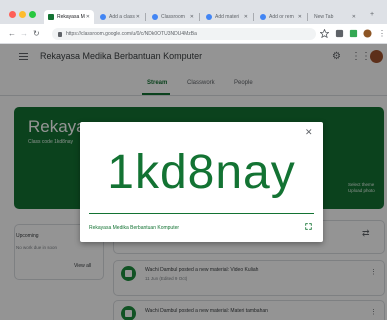 Image resolution: width=387 pixels, height=320 pixels. I want to click on forward-arrow-icon: →, so click(24, 34).